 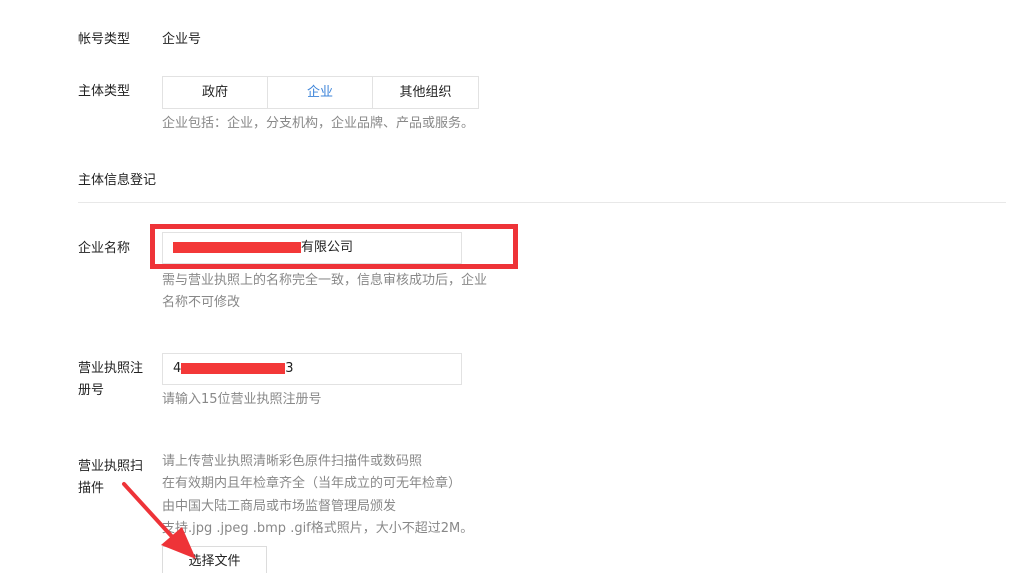 What do you see at coordinates (233, 368) in the screenshot?
I see `redaction-mark` at bounding box center [233, 368].